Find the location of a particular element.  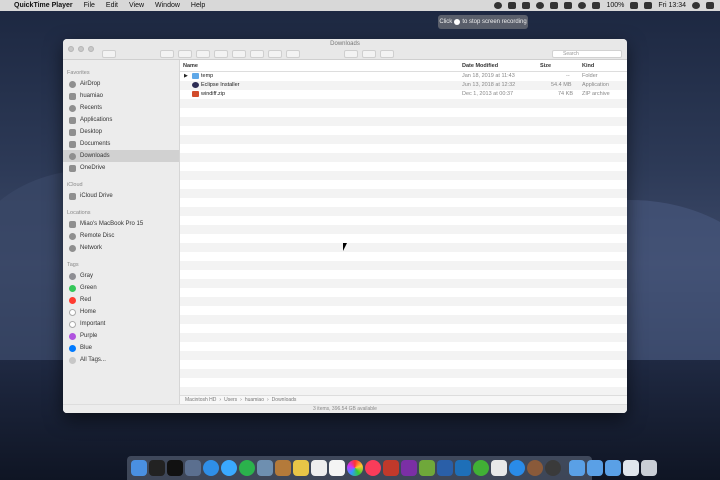

battery-percent: 100% is located at coordinates (615, 5).